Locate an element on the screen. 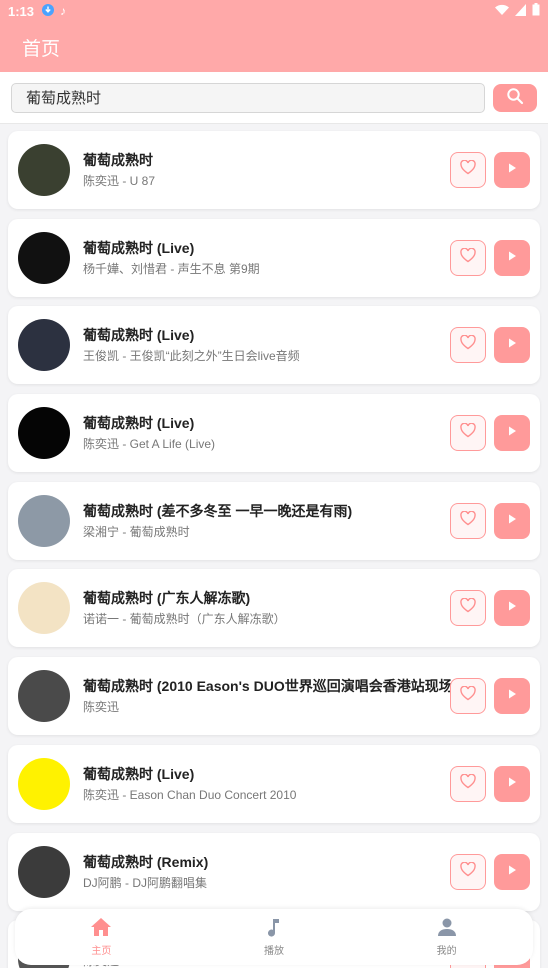 This screenshot has width=548, height=974. song-item: 葡萄成熟时 (2010 Eason's DUO世界巡回演唱会香港站现场) 陈奕迅 is located at coordinates (274, 696).